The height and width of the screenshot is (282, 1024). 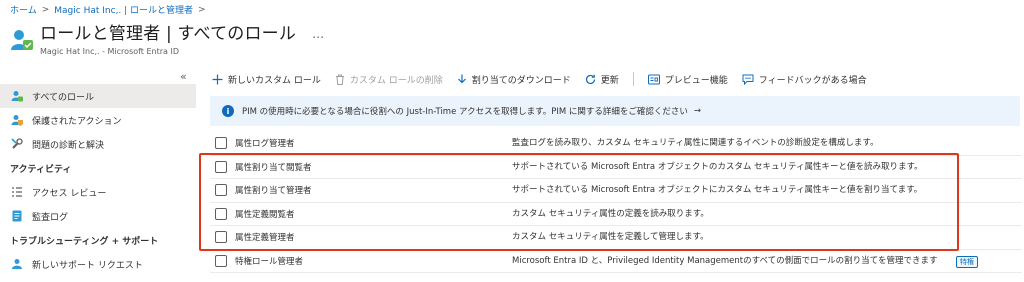 What do you see at coordinates (812, 80) in the screenshot?
I see `feedback-label: フィードバックがある場合` at bounding box center [812, 80].